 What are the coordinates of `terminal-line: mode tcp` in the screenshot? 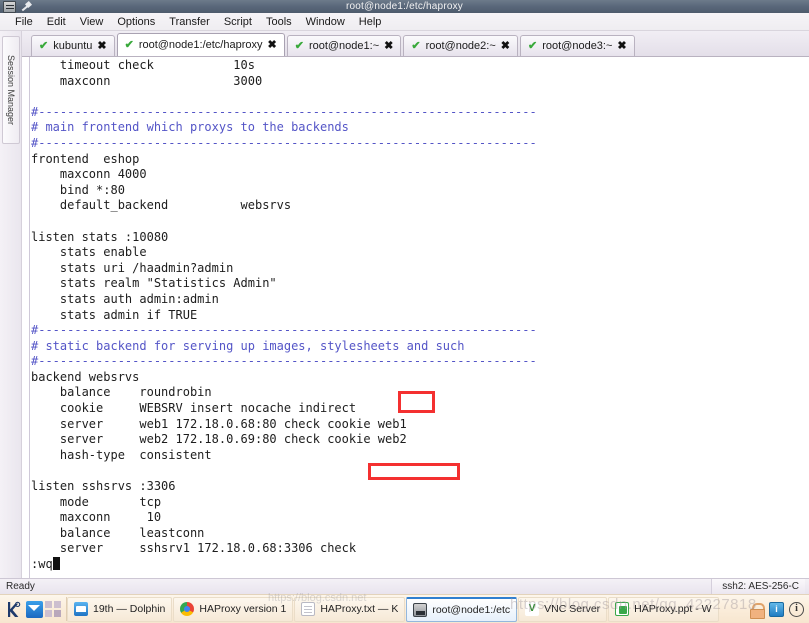 It's located at (96, 501).